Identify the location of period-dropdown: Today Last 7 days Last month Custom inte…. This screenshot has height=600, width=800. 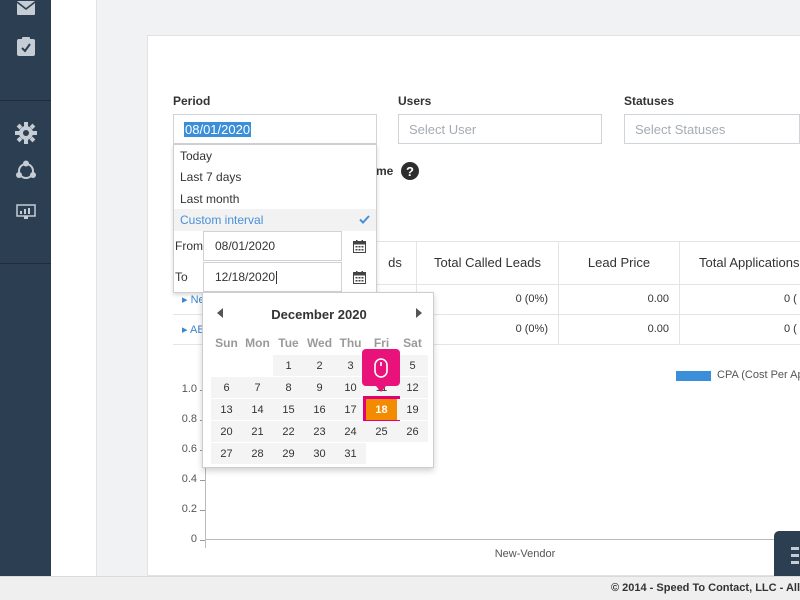
(275, 218).